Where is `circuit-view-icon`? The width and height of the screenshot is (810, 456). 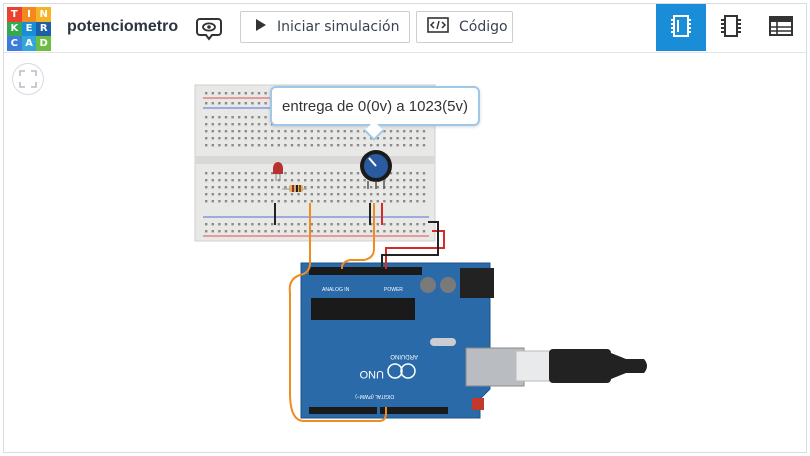 circuit-view-icon is located at coordinates (681, 28).